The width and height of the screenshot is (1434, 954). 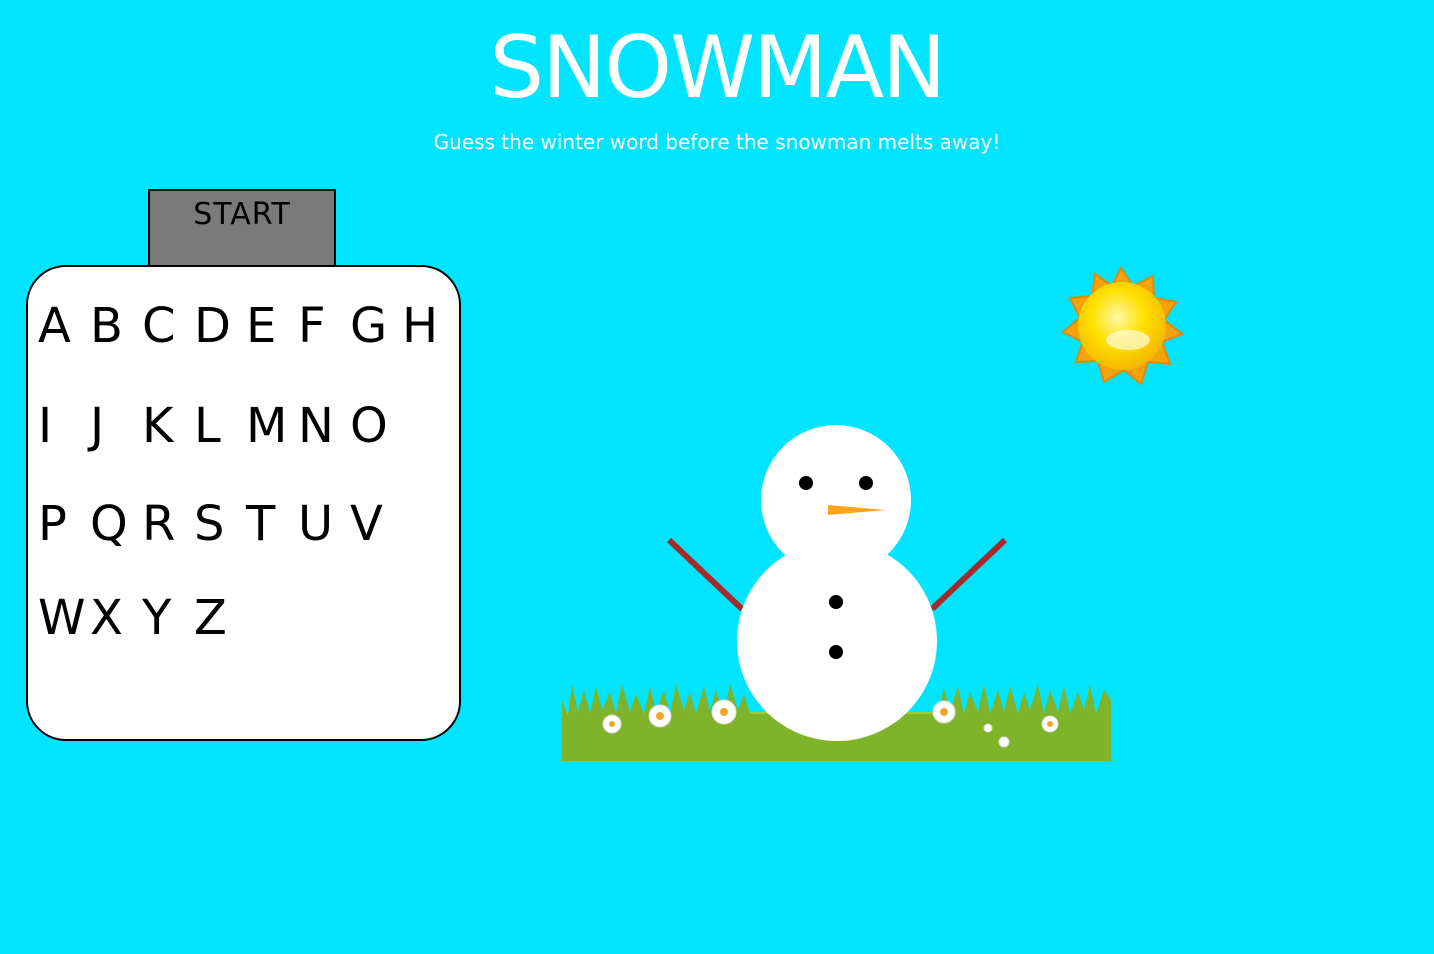 What do you see at coordinates (968, 574) in the screenshot?
I see `snowman-right-arm` at bounding box center [968, 574].